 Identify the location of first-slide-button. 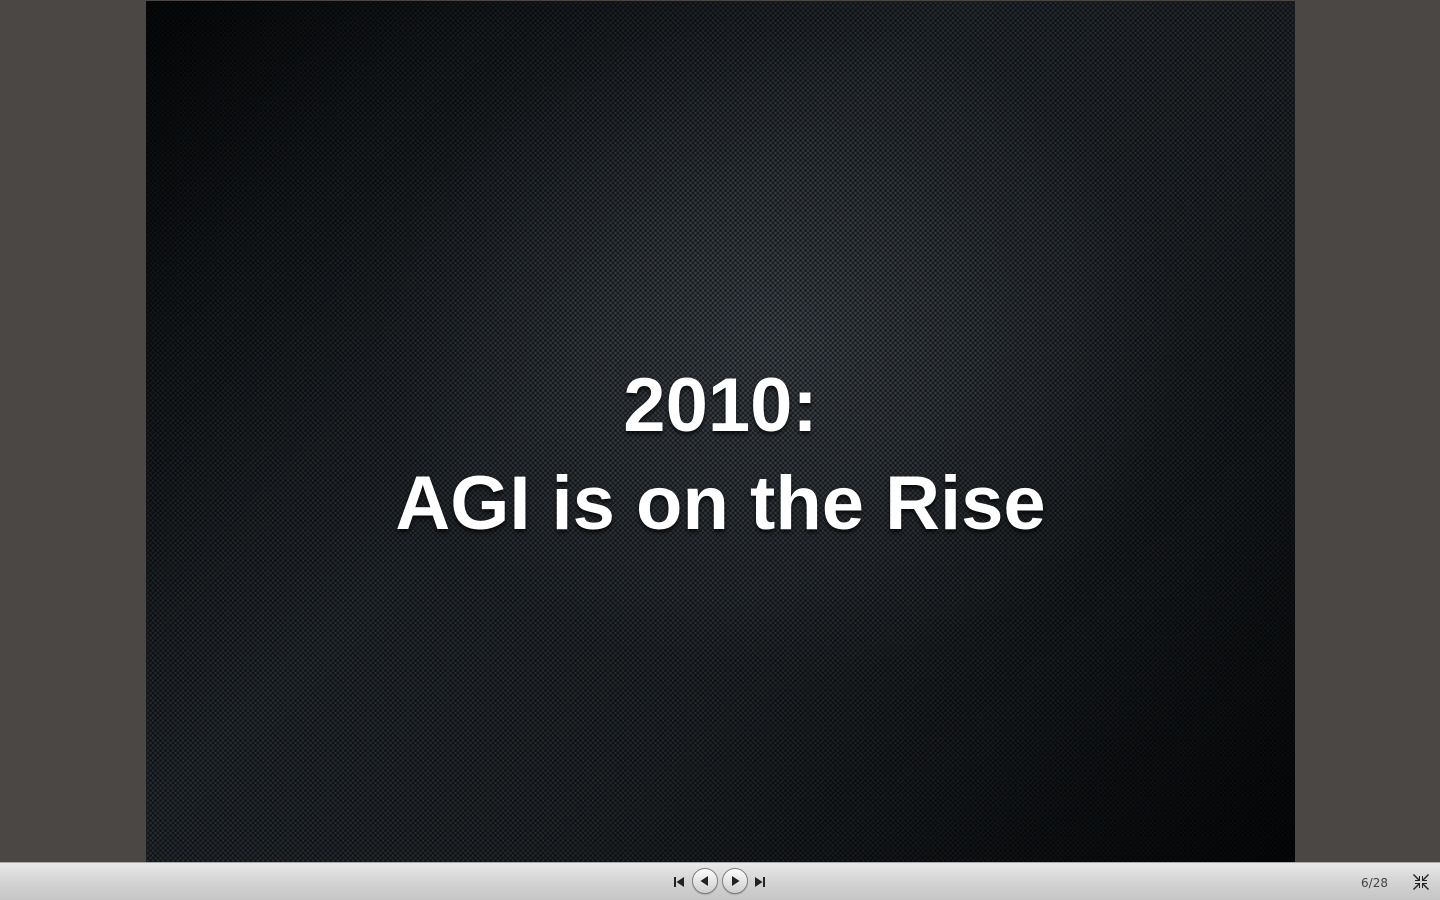
(679, 882).